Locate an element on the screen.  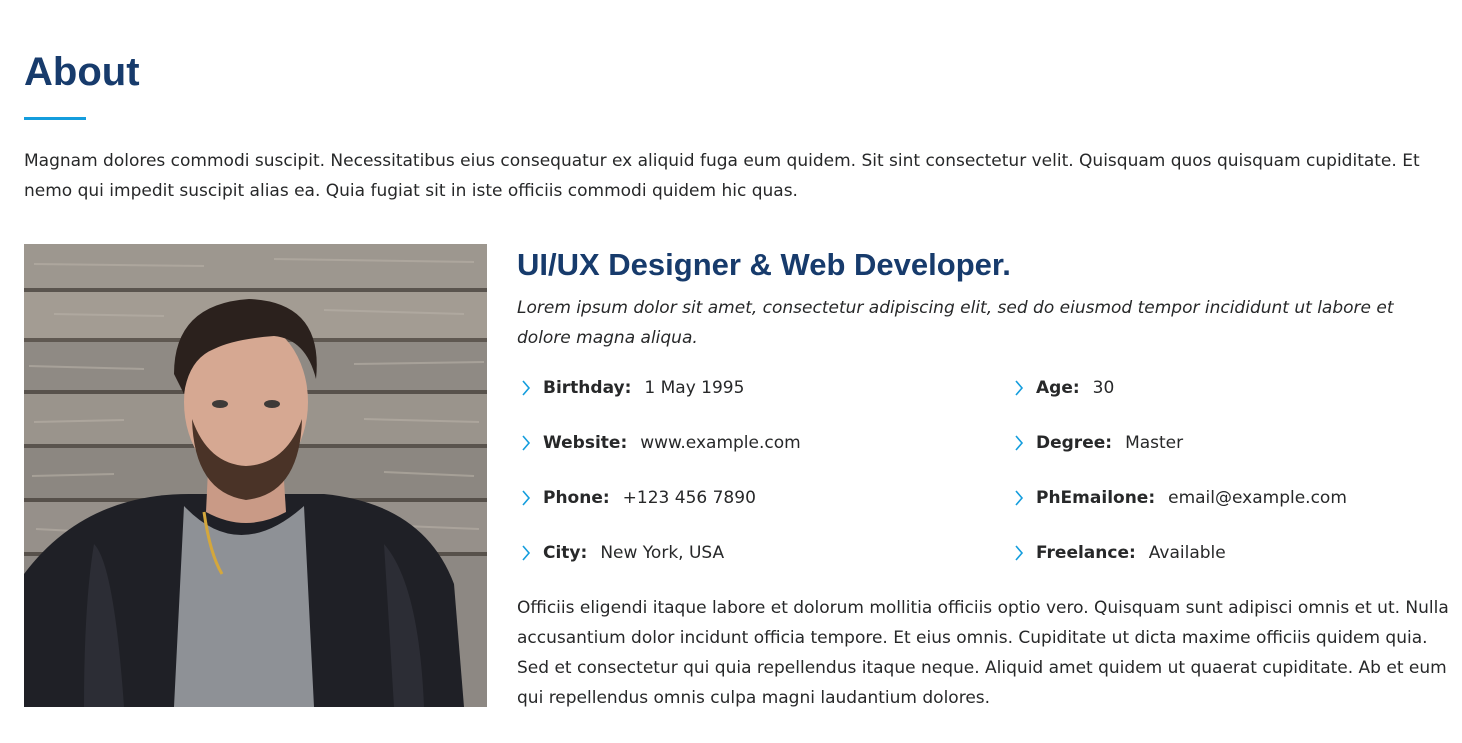
info-value: 30 is located at coordinates (1103, 388).